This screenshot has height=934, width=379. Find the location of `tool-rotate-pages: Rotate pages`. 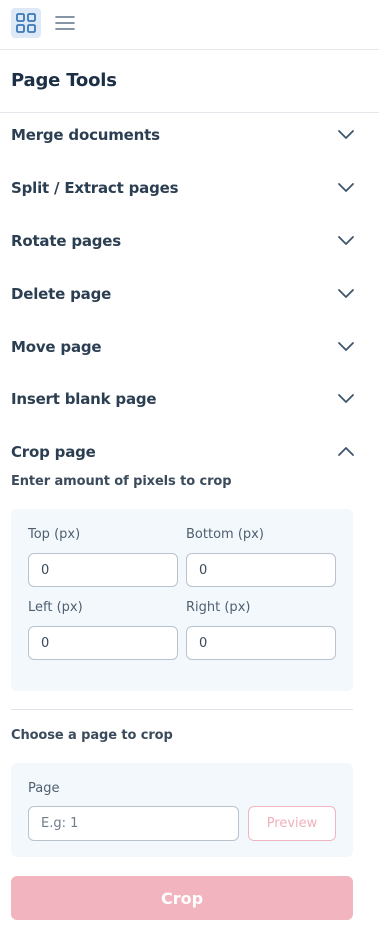

tool-rotate-pages: Rotate pages is located at coordinates (189, 240).